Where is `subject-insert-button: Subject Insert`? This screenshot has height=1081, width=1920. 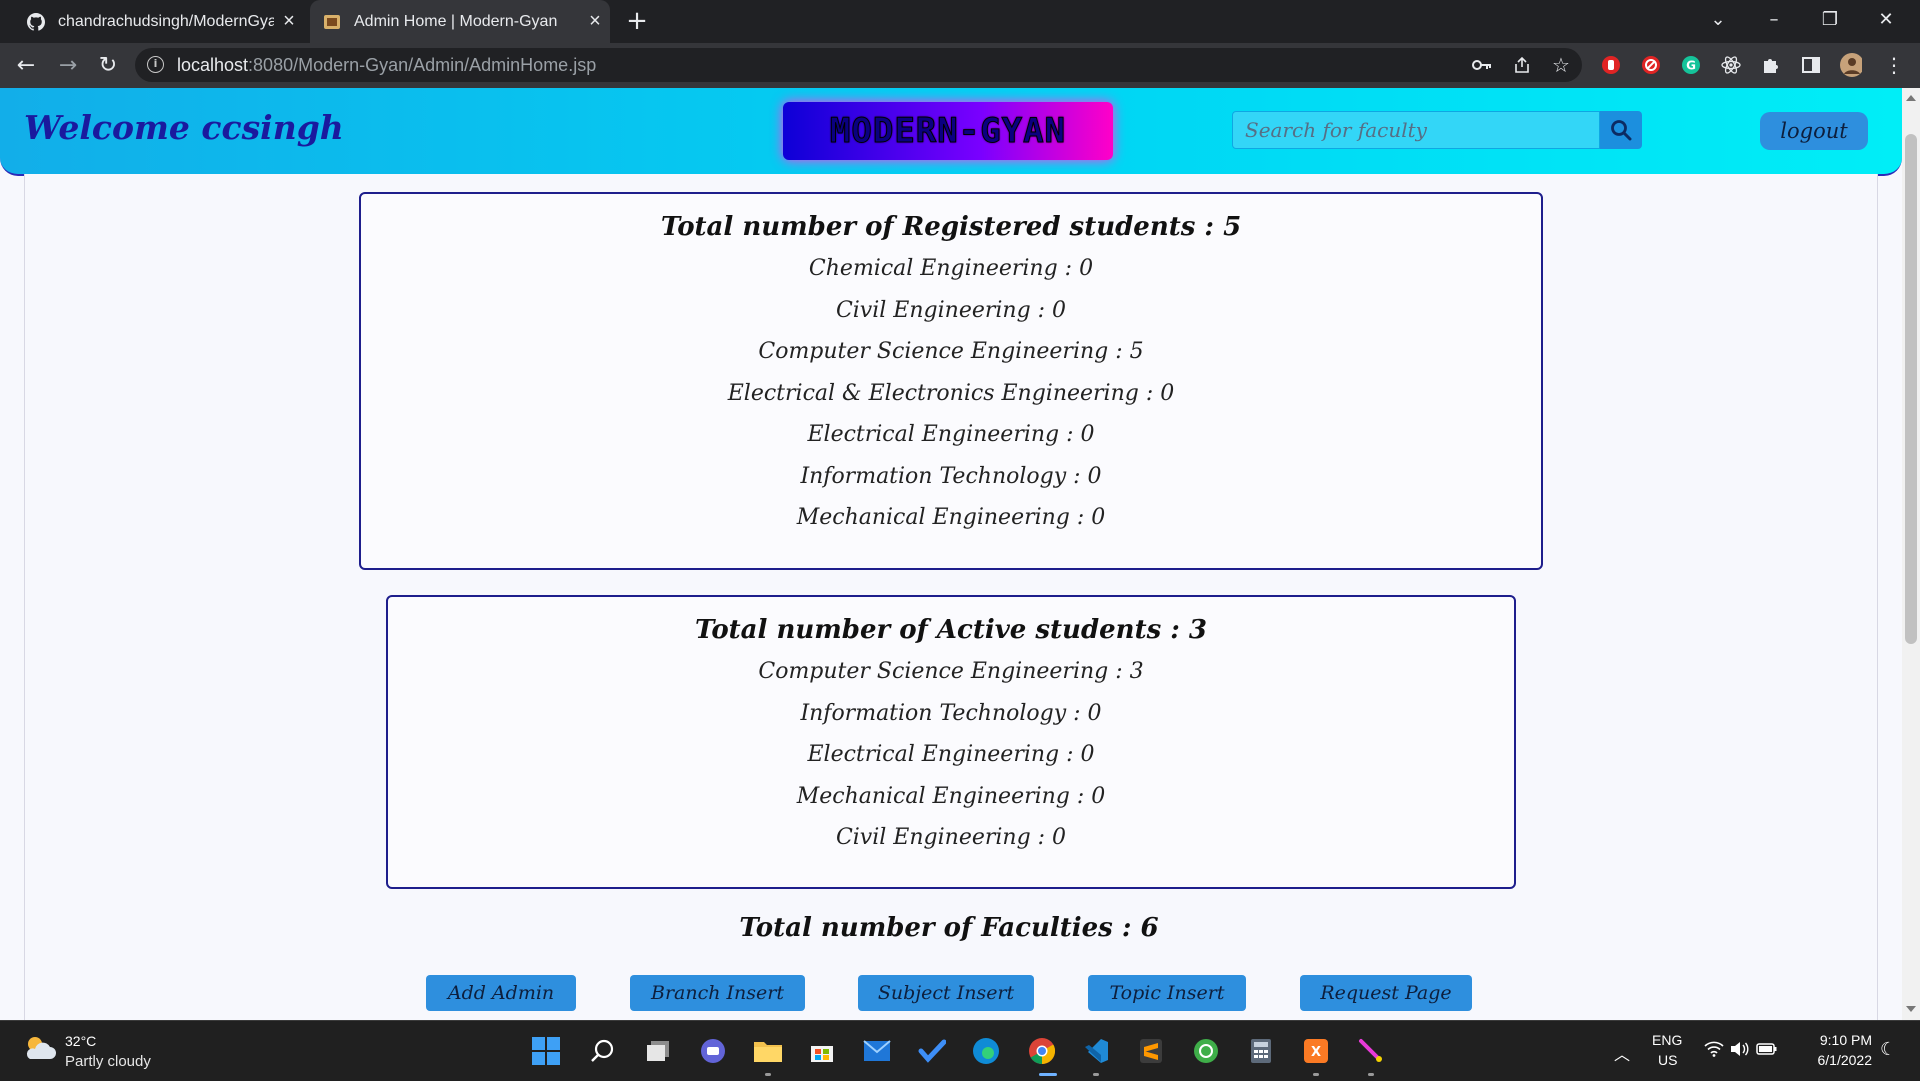
subject-insert-button: Subject Insert is located at coordinates (946, 993).